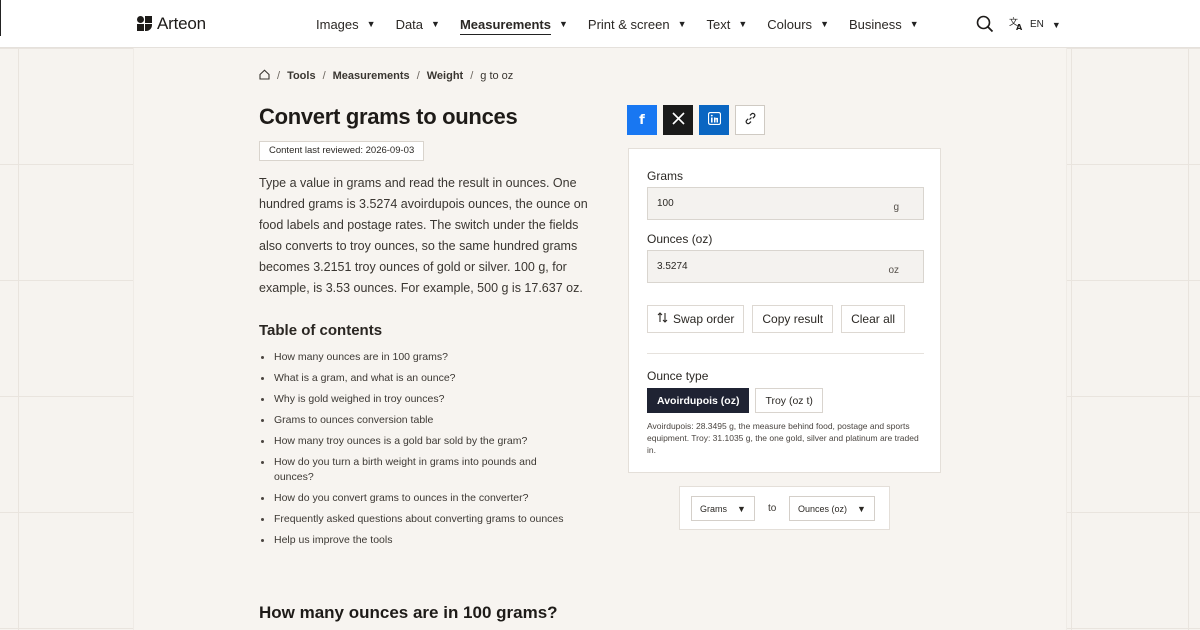 This screenshot has height=630, width=1200. Describe the element at coordinates (696, 120) in the screenshot. I see `share-buttons: f` at that location.